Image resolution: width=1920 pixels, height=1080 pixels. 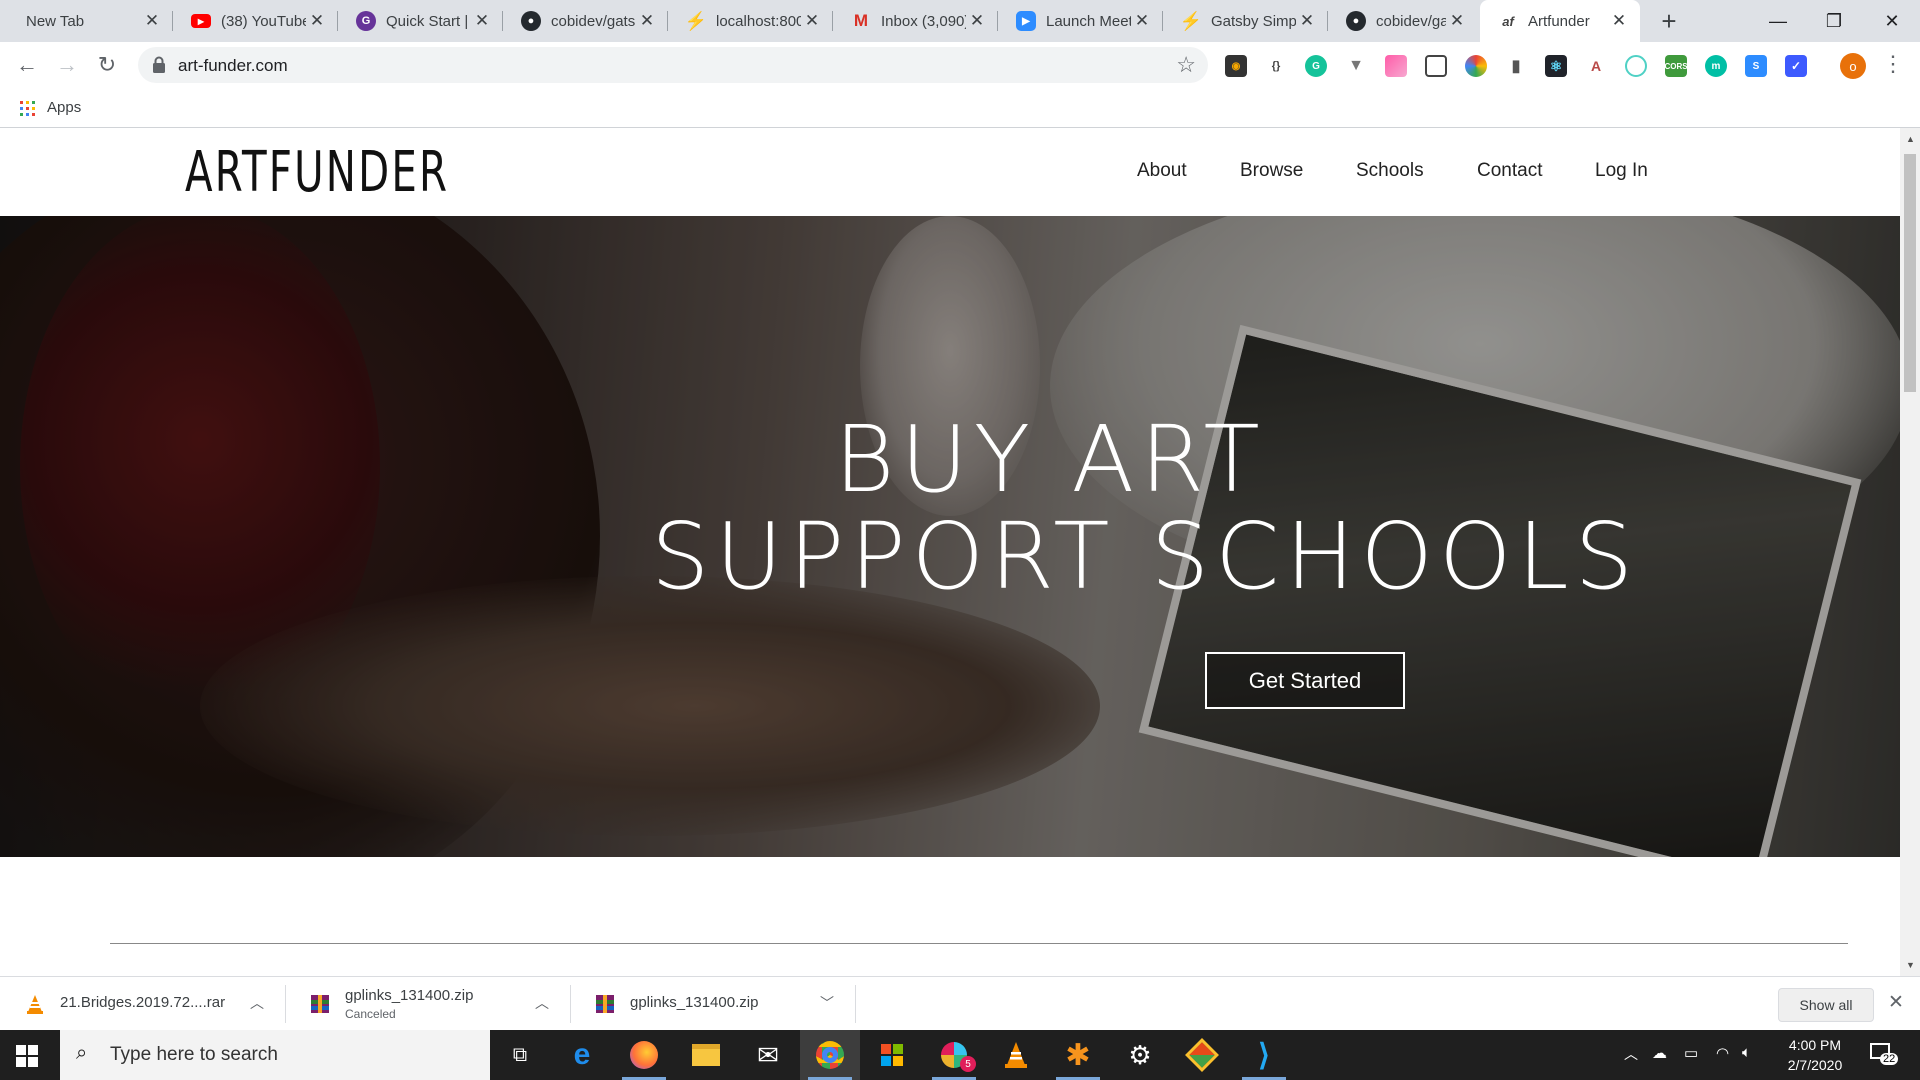 What do you see at coordinates (1826, 1005) in the screenshot?
I see `show-all-downloads-button: Show all` at bounding box center [1826, 1005].